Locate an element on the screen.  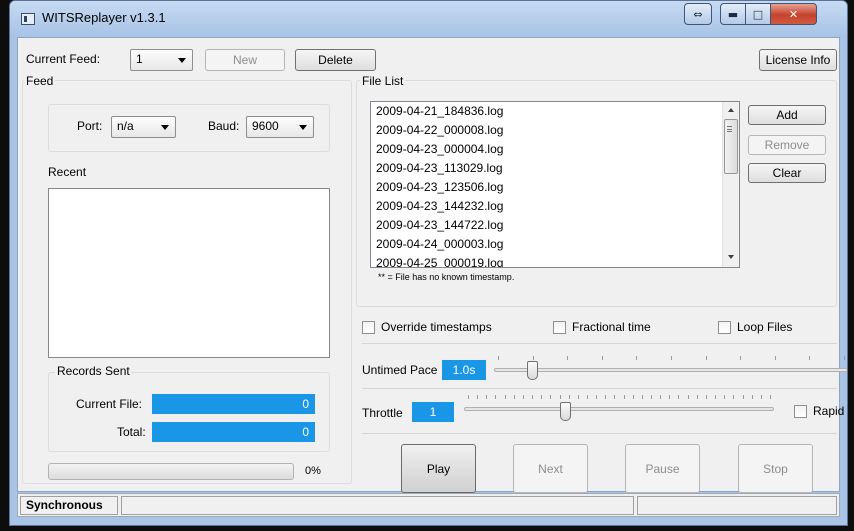
minimize-button: ▬ is located at coordinates (733, 14).